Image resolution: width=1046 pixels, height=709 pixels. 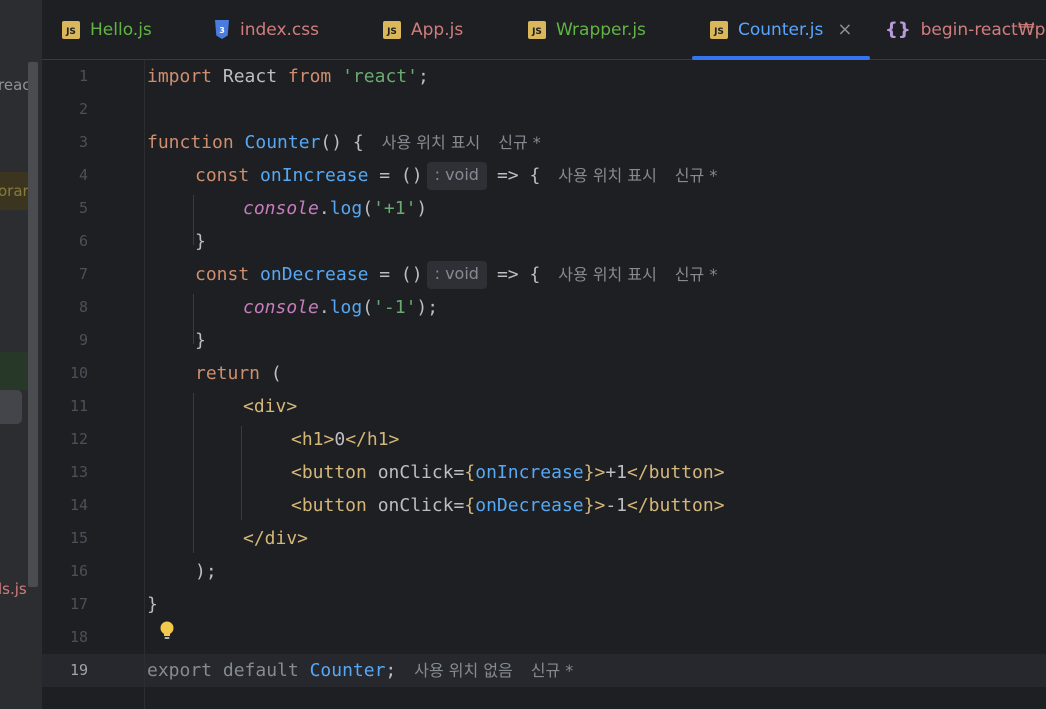 I want to click on tab-wrapper-js: JS Wrapper.js, so click(x=587, y=29).